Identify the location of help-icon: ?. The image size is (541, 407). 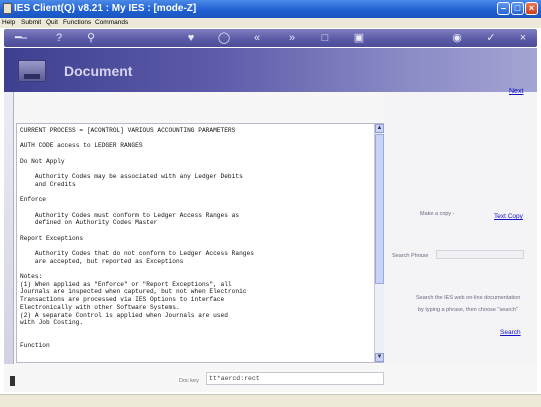
(59, 38).